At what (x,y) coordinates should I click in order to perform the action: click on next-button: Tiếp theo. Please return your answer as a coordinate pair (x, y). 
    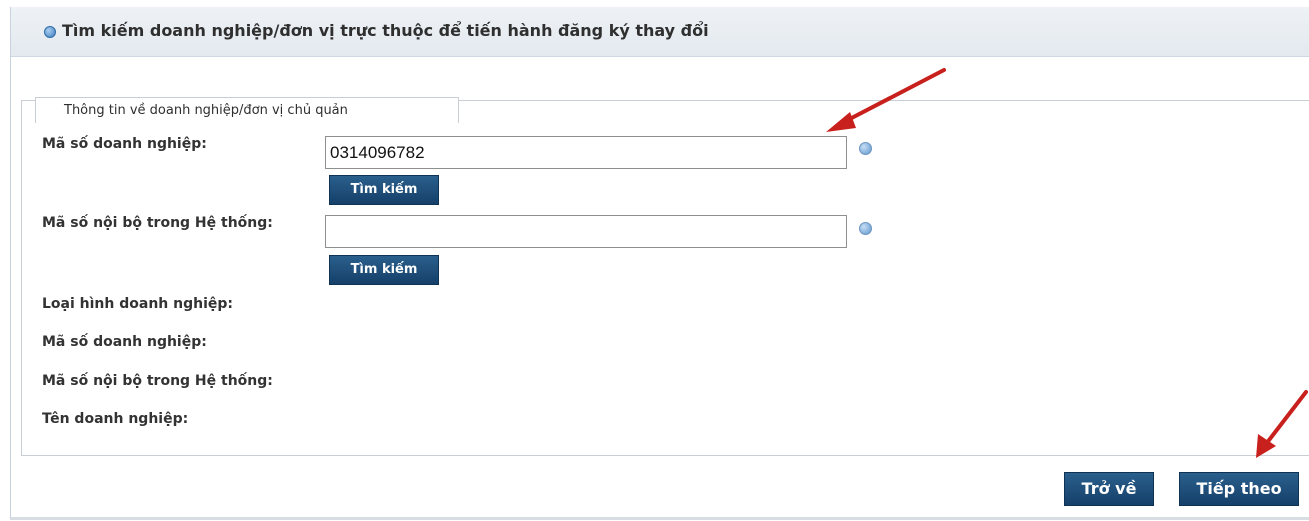
    Looking at the image, I should click on (1239, 489).